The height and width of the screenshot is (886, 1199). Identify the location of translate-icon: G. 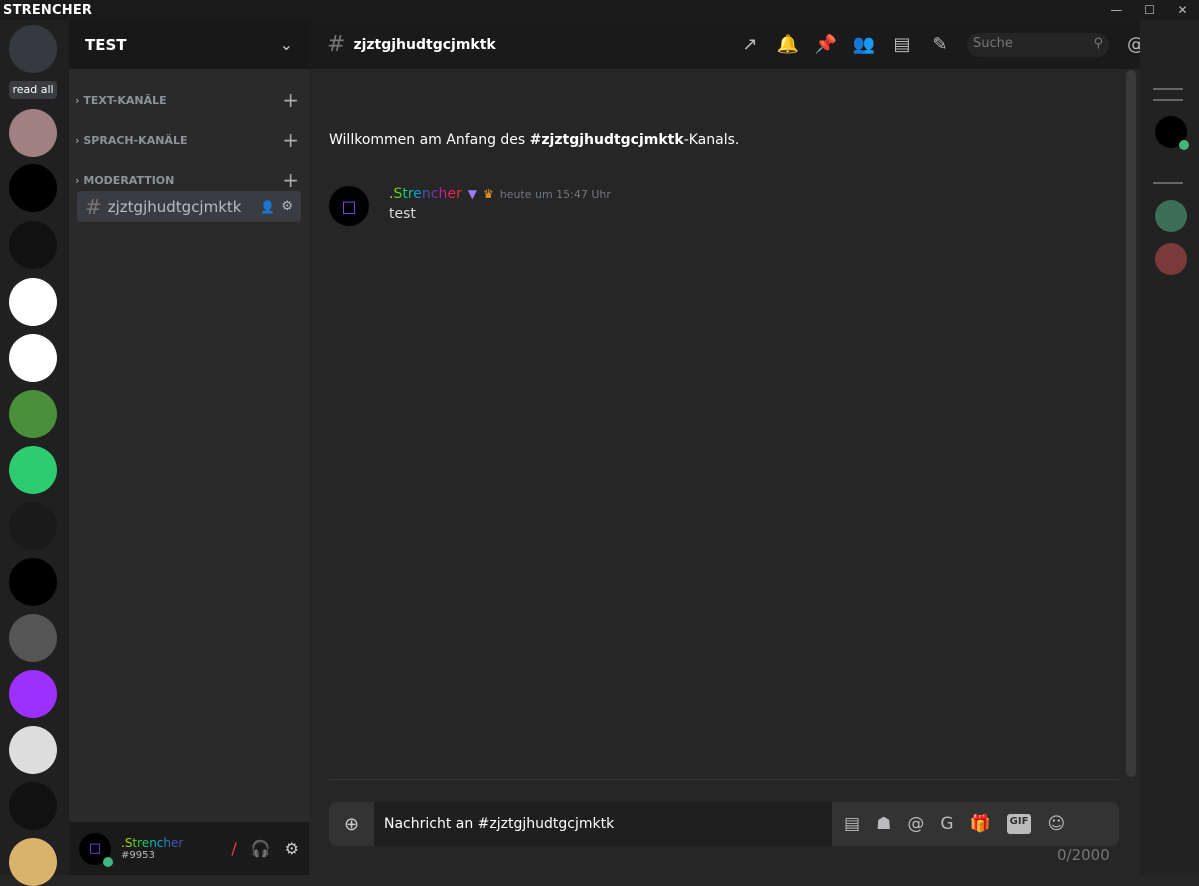
(946, 824).